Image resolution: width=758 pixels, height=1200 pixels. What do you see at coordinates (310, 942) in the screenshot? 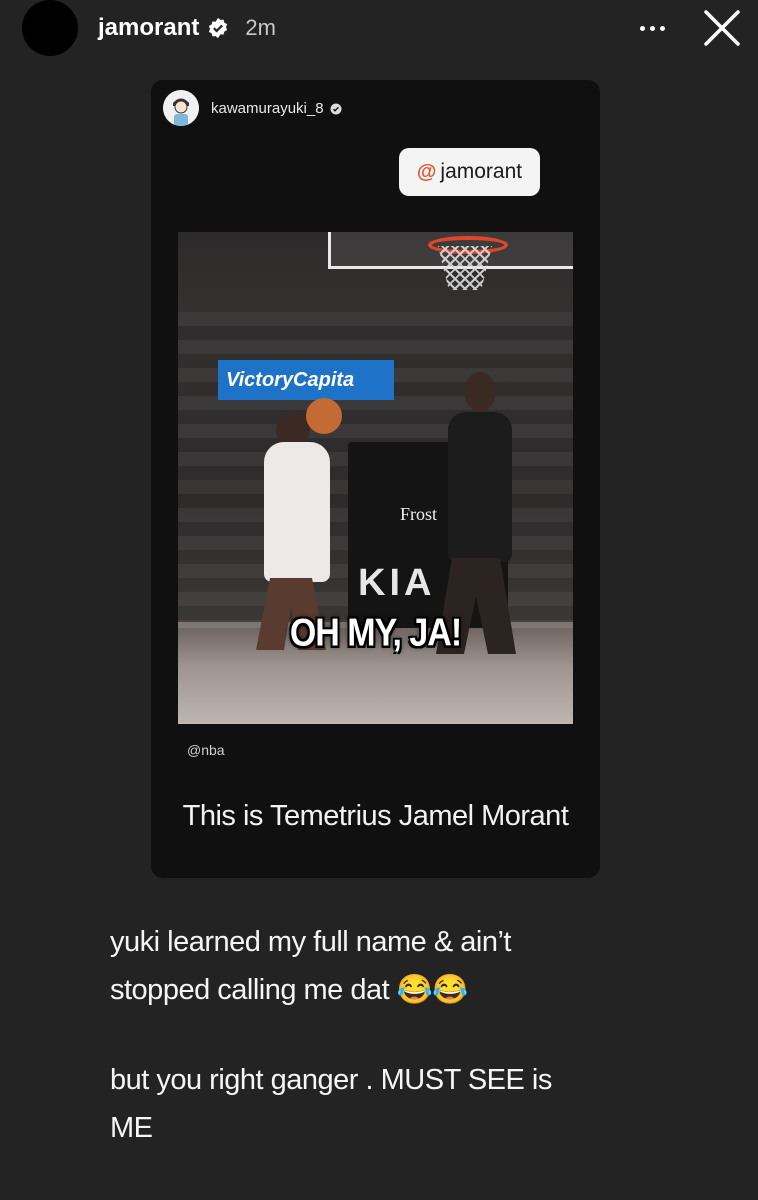
I see `story-text-line: yuki learned my full name & ain’t` at bounding box center [310, 942].